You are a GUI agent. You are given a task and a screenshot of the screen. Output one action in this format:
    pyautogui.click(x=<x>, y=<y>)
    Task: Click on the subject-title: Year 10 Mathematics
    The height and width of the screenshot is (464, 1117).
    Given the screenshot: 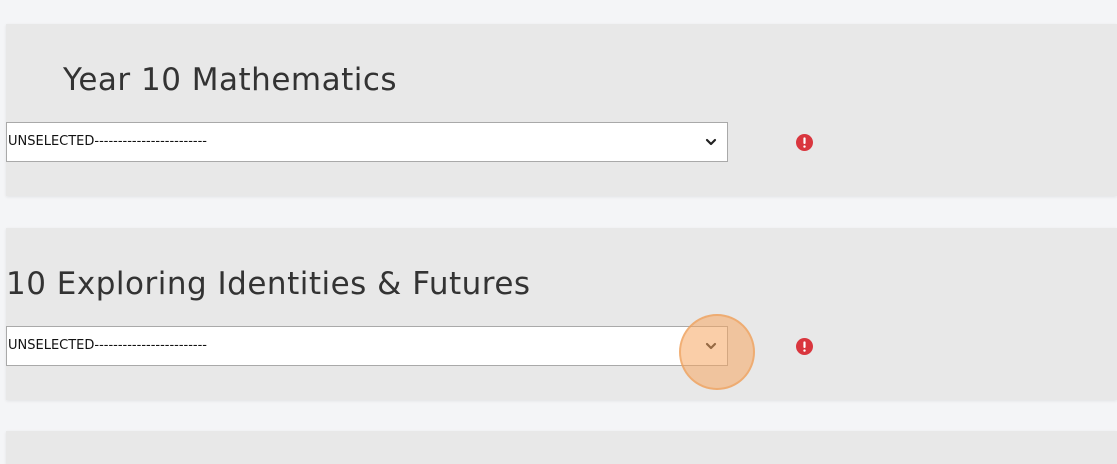 What is the action you would take?
    pyautogui.click(x=230, y=80)
    